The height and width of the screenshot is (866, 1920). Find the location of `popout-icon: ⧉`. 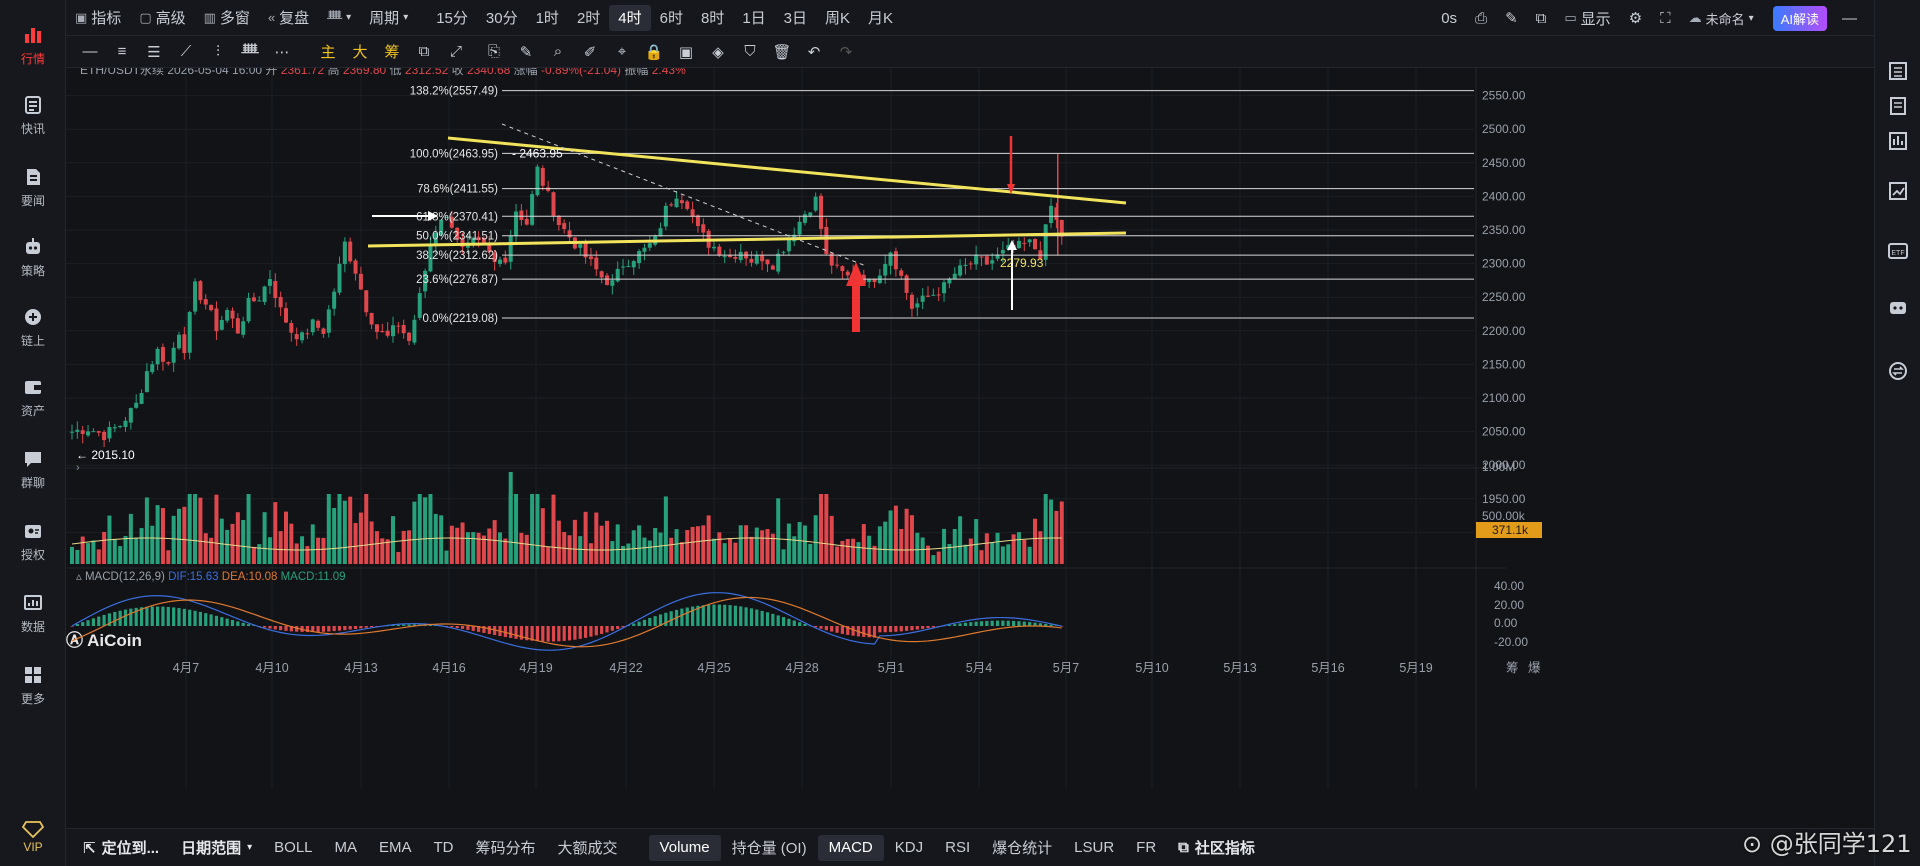

popout-icon: ⧉ is located at coordinates (1541, 18).